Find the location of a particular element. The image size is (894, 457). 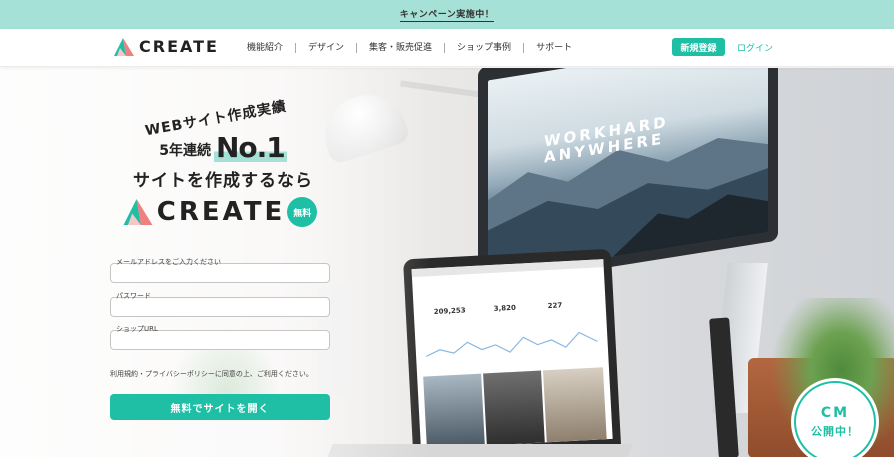

headline-line-3: サイトを作成するなら is located at coordinates (223, 181).